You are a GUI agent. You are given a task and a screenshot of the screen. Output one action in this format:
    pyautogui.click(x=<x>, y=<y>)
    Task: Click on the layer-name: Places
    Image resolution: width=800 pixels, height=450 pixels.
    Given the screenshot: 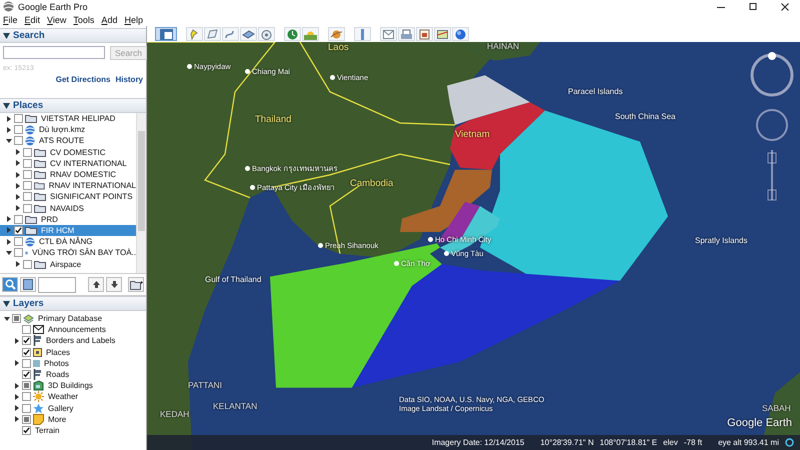 What is the action you would take?
    pyautogui.click(x=58, y=352)
    